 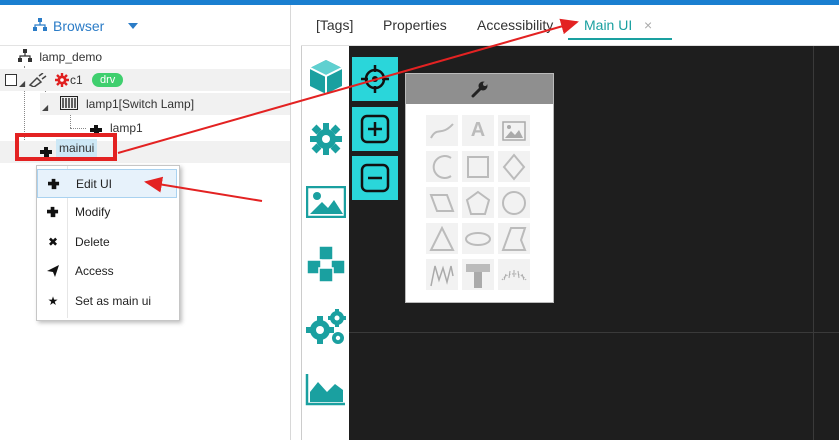 I want to click on device-icon, so click(x=69, y=103).